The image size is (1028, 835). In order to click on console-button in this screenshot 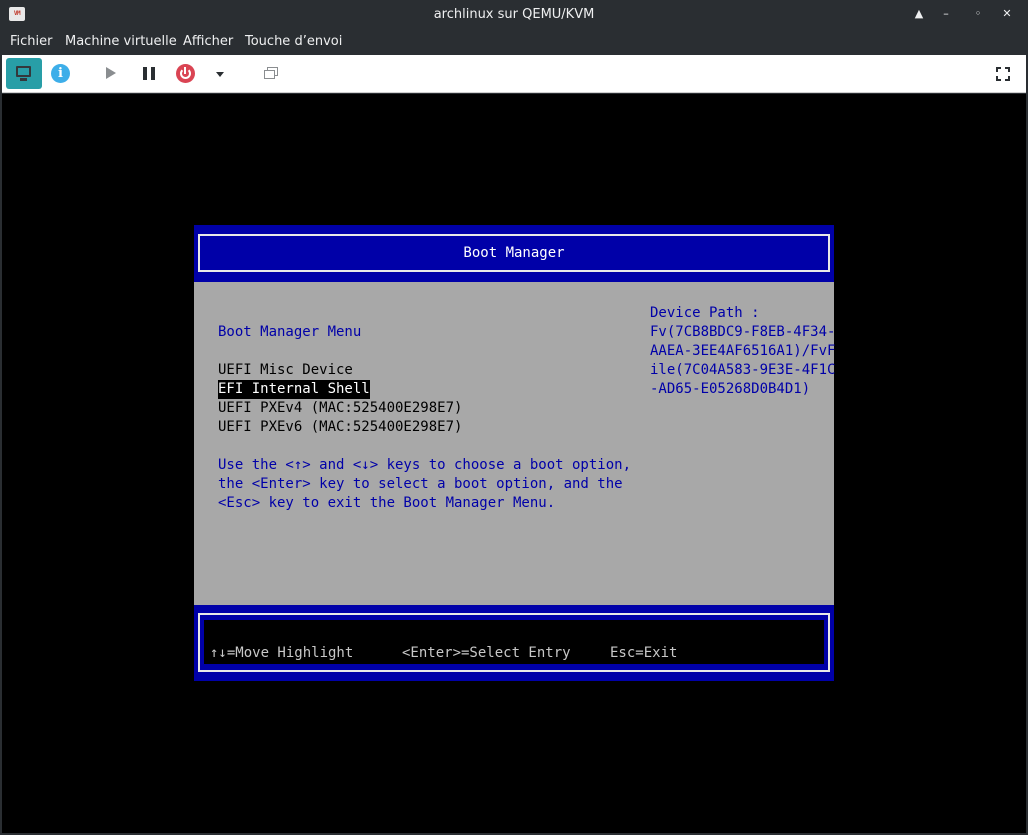, I will do `click(24, 73)`.